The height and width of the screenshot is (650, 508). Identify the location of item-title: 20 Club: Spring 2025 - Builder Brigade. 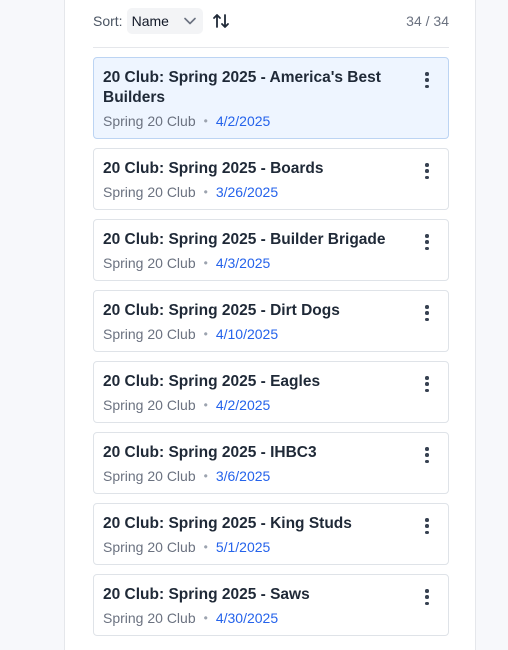
(244, 239).